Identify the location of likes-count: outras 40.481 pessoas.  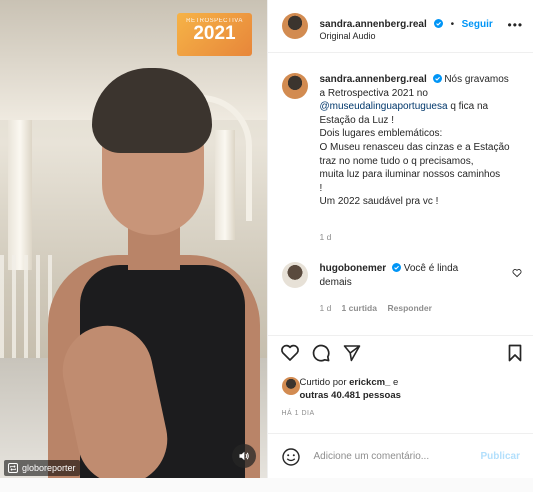
(350, 395).